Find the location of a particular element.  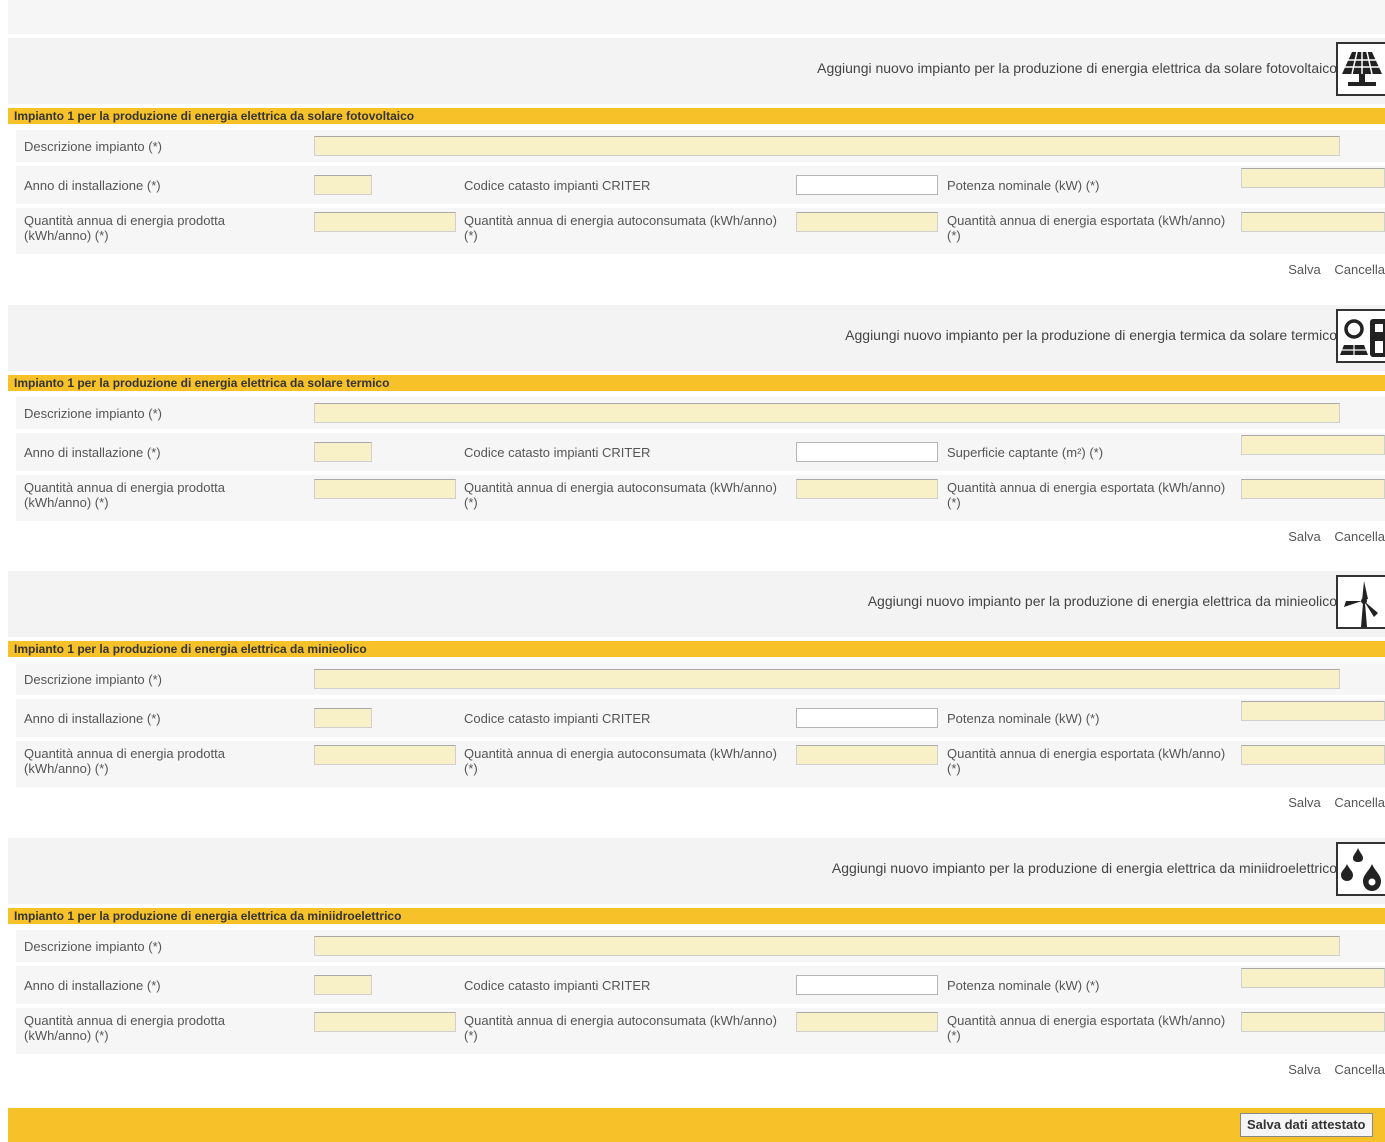

add-solare-termico-button is located at coordinates (1360, 336).